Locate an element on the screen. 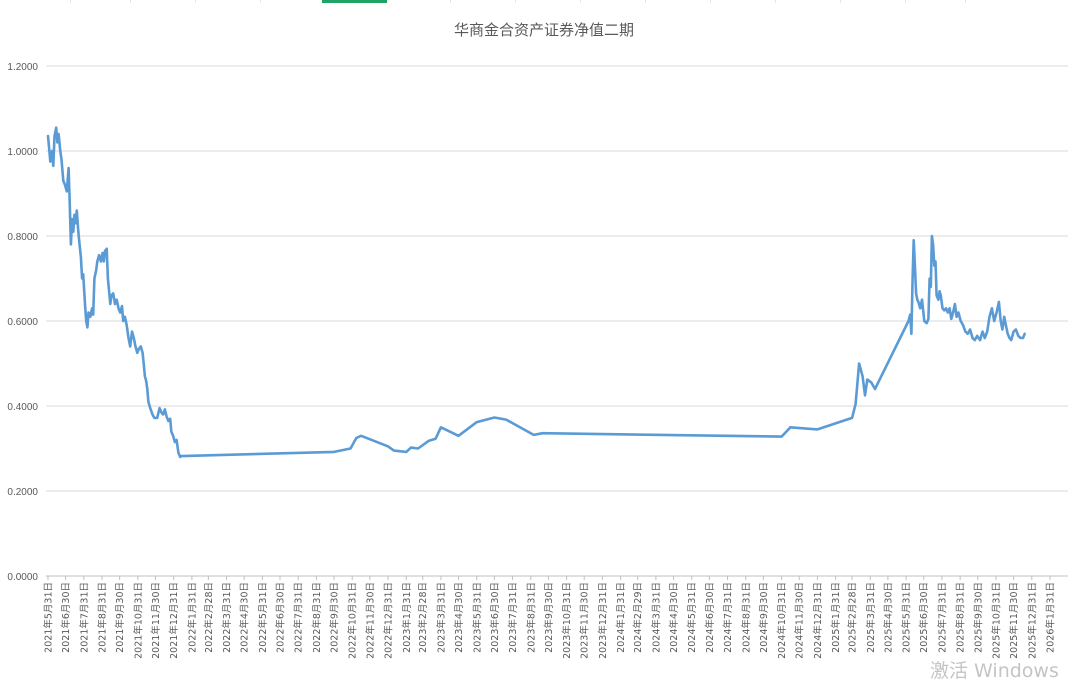  x-tick-label: 2024年6月30日 is located at coordinates (710, 617).